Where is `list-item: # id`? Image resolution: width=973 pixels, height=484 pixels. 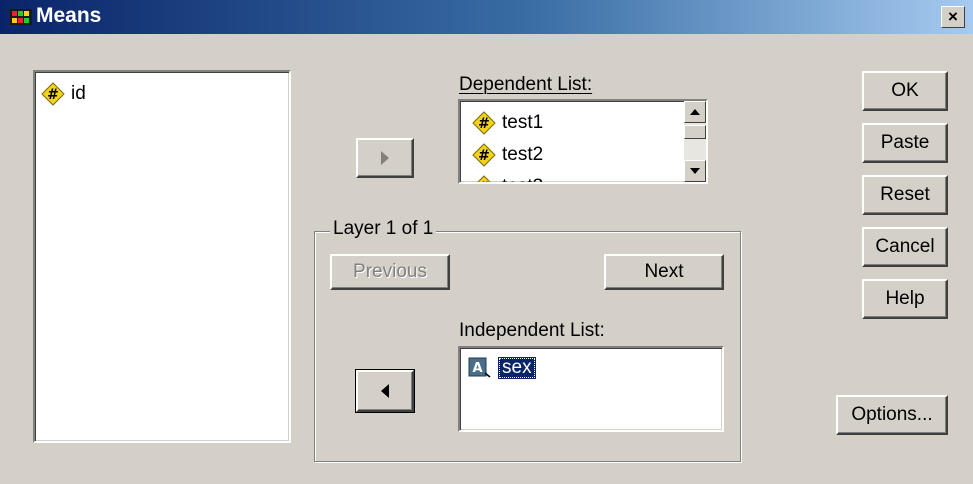
list-item: # id is located at coordinates (63, 94).